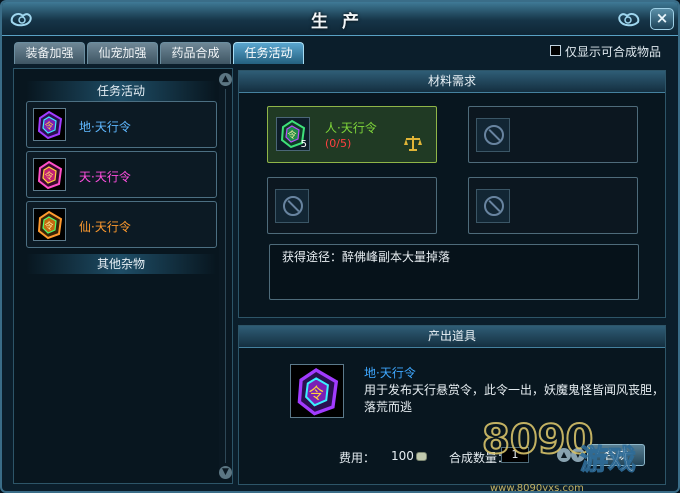  What do you see at coordinates (390, 373) in the screenshot?
I see `output-name: 地·天行令` at bounding box center [390, 373].